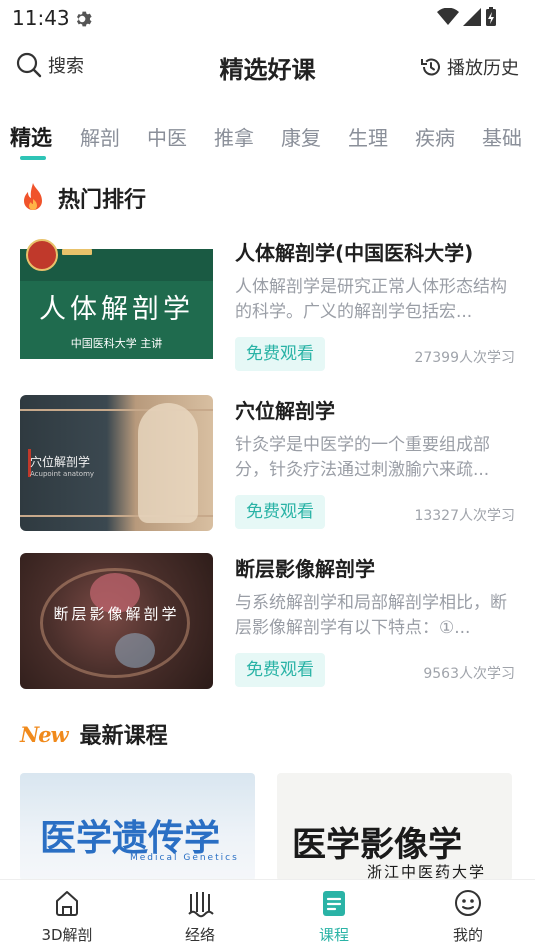 The height and width of the screenshot is (951, 535). Describe the element at coordinates (102, 200) in the screenshot. I see `hot-ranking-title: 热门排行` at that location.